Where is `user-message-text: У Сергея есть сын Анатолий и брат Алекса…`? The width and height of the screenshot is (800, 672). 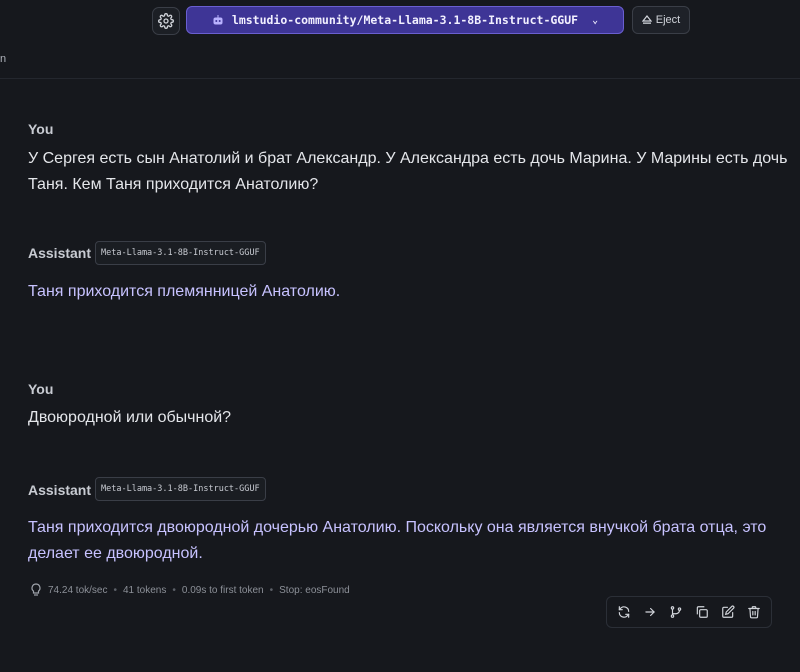 user-message-text: У Сергея есть сын Анатолий и брат Алекса… is located at coordinates (408, 171).